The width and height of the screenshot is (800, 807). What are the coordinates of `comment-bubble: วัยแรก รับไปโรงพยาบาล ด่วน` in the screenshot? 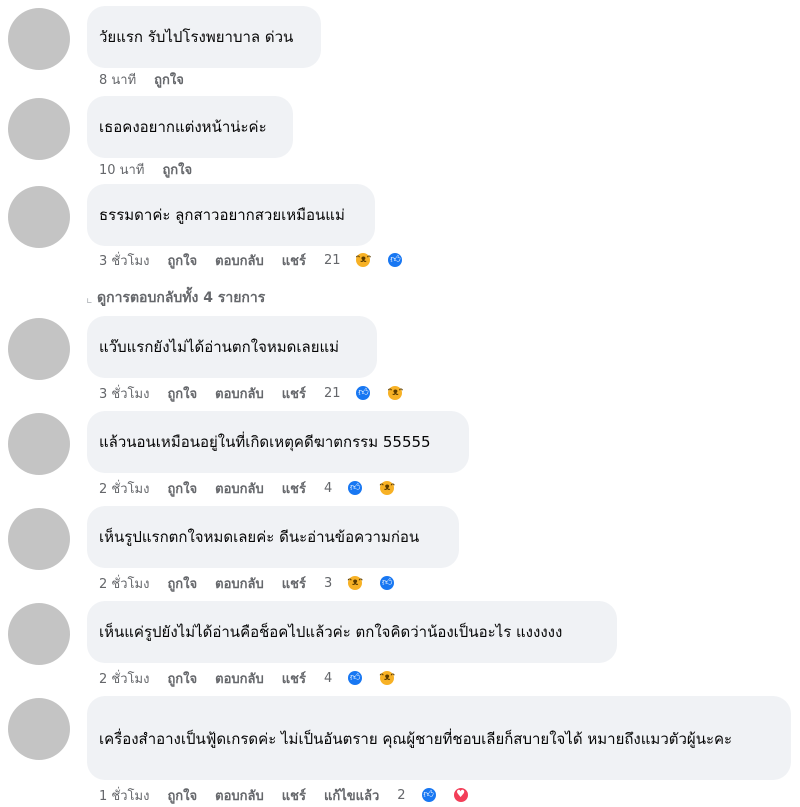 It's located at (204, 37).